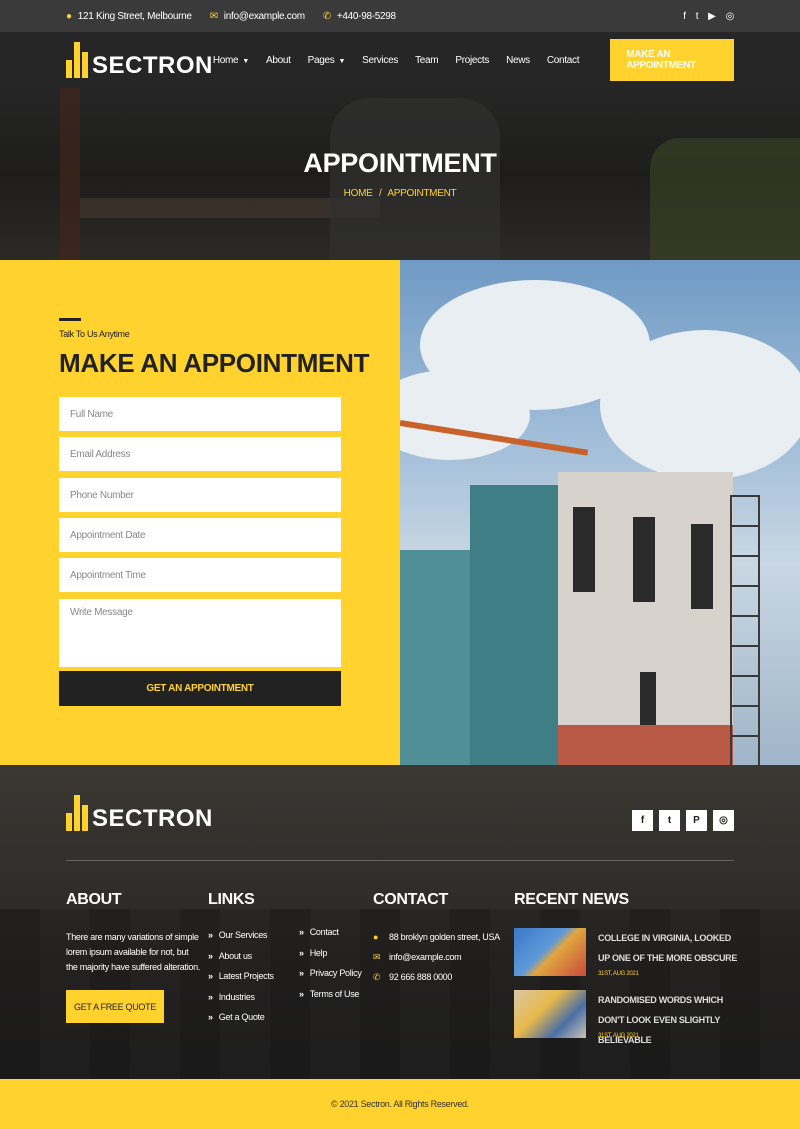 Image resolution: width=800 pixels, height=1129 pixels. I want to click on brand-name: SECTRON, so click(152, 65).